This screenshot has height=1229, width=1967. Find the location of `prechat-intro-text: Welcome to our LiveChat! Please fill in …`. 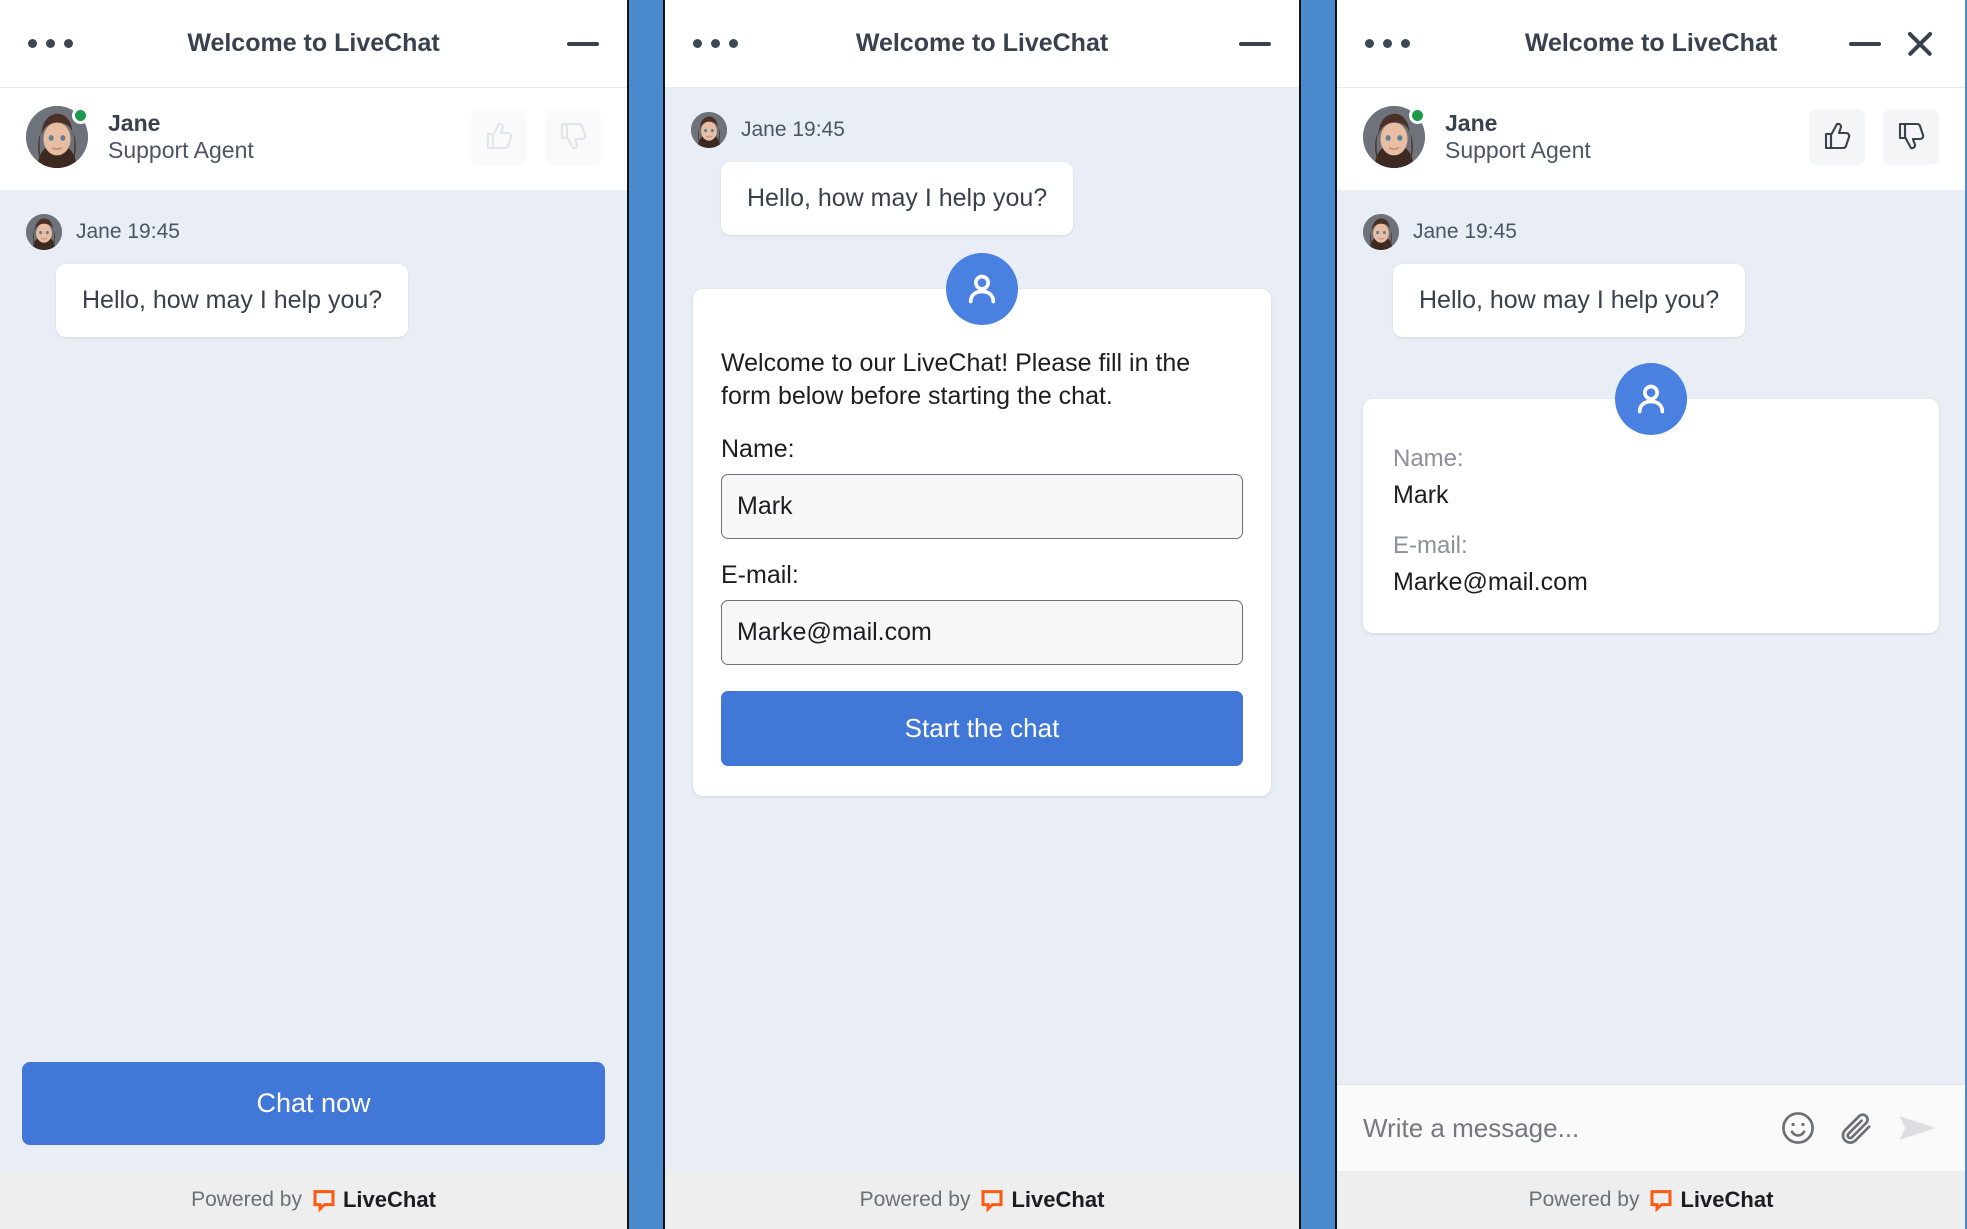

prechat-intro-text: Welcome to our LiveChat! Please fill in … is located at coordinates (956, 379).